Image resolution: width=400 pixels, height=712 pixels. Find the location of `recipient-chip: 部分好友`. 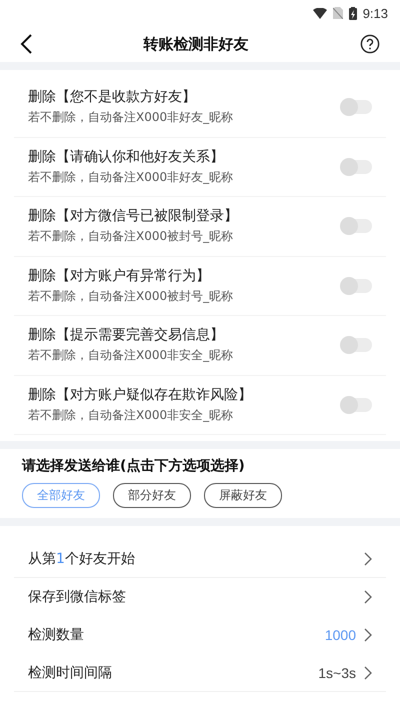

recipient-chip: 部分好友 is located at coordinates (152, 495).